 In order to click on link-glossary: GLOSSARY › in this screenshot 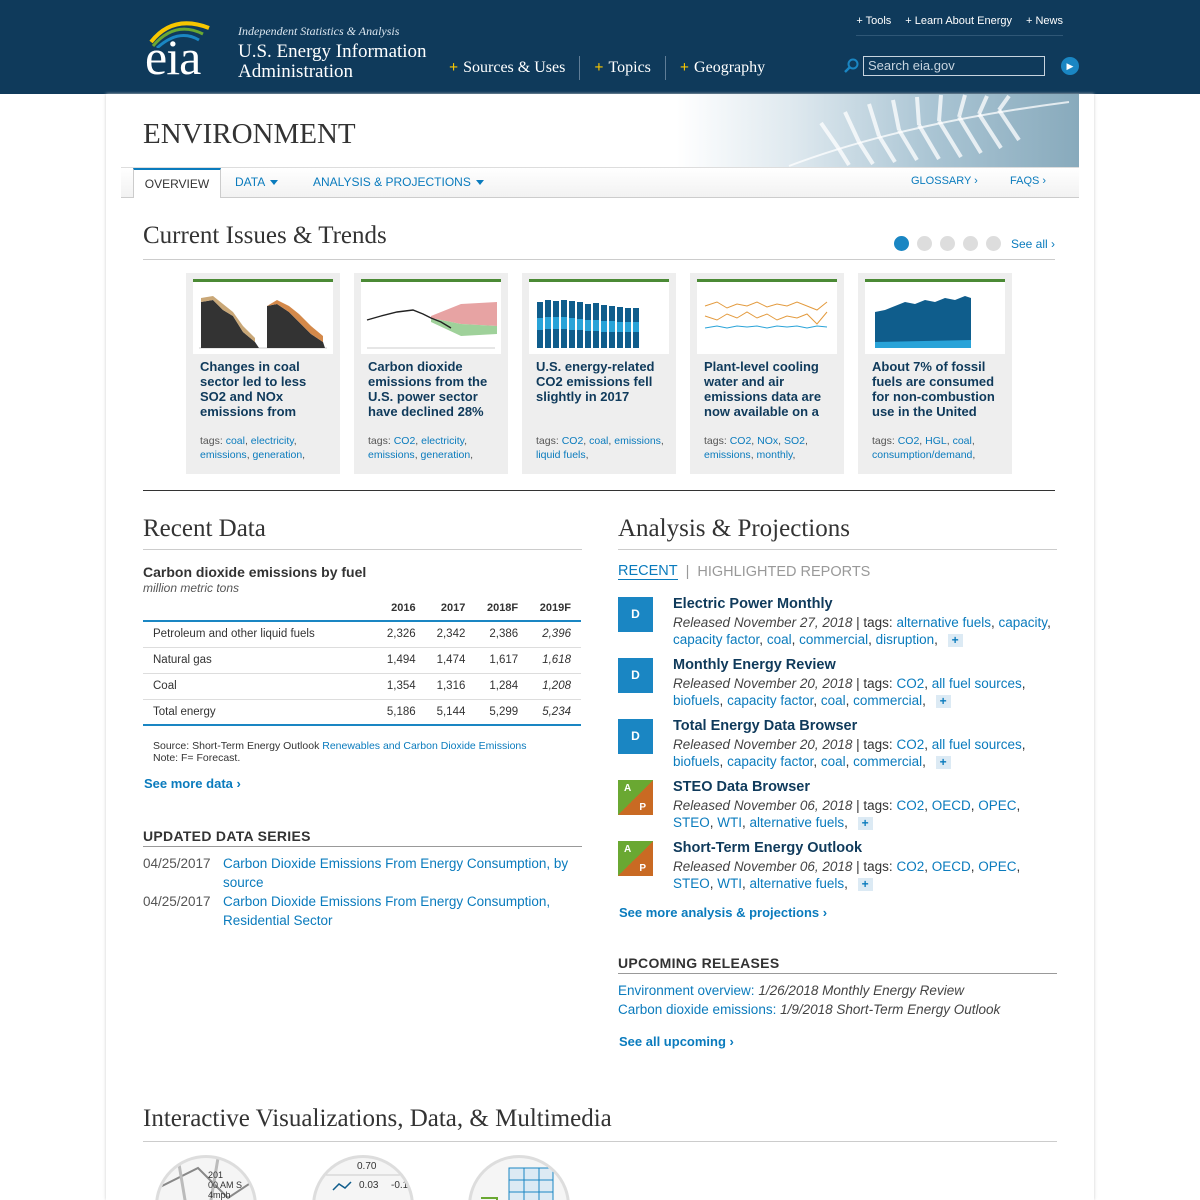, I will do `click(944, 181)`.